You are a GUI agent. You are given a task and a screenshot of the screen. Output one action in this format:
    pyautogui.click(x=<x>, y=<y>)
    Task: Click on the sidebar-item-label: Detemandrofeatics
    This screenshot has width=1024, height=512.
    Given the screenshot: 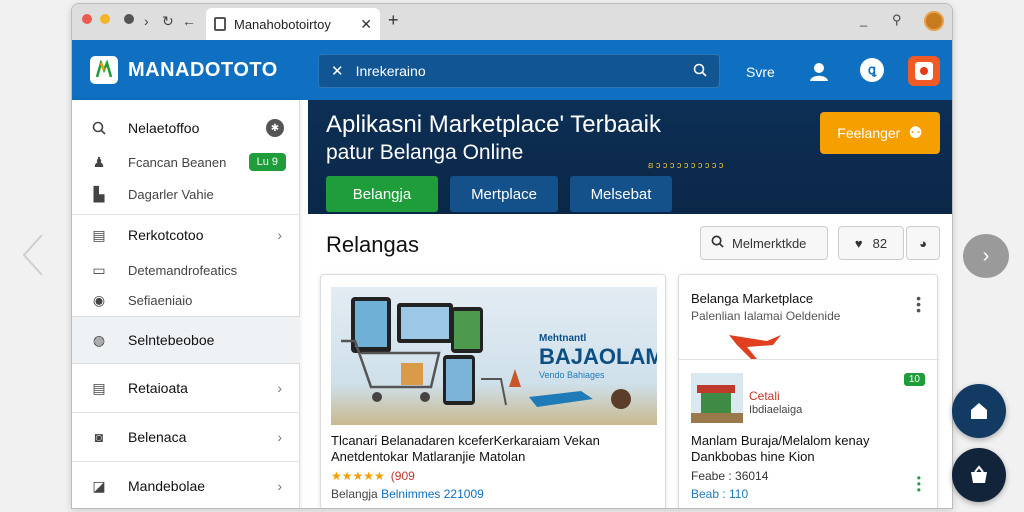 What is the action you would take?
    pyautogui.click(x=183, y=270)
    